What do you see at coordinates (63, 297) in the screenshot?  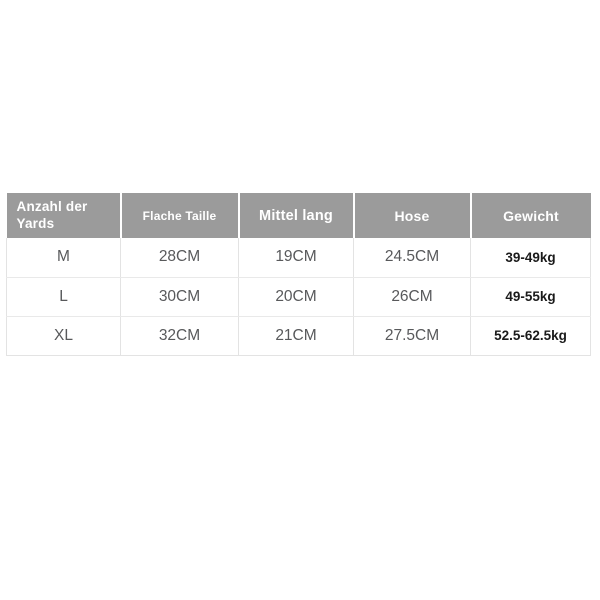 I see `cell-size: L` at bounding box center [63, 297].